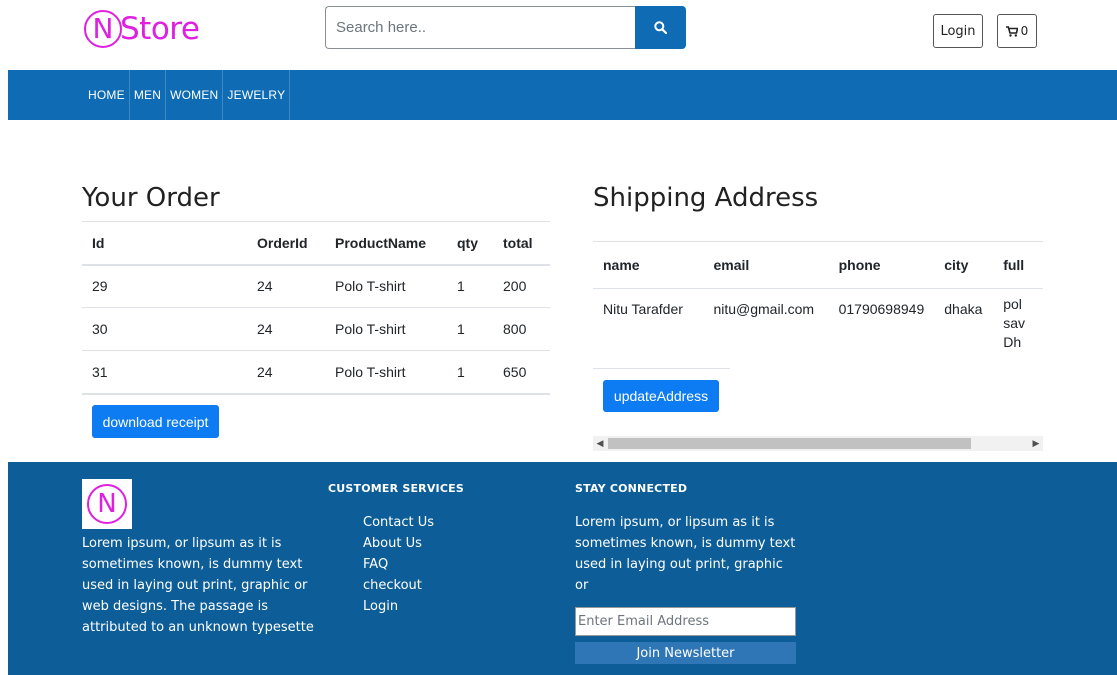  I want to click on search-bar, so click(505, 27).